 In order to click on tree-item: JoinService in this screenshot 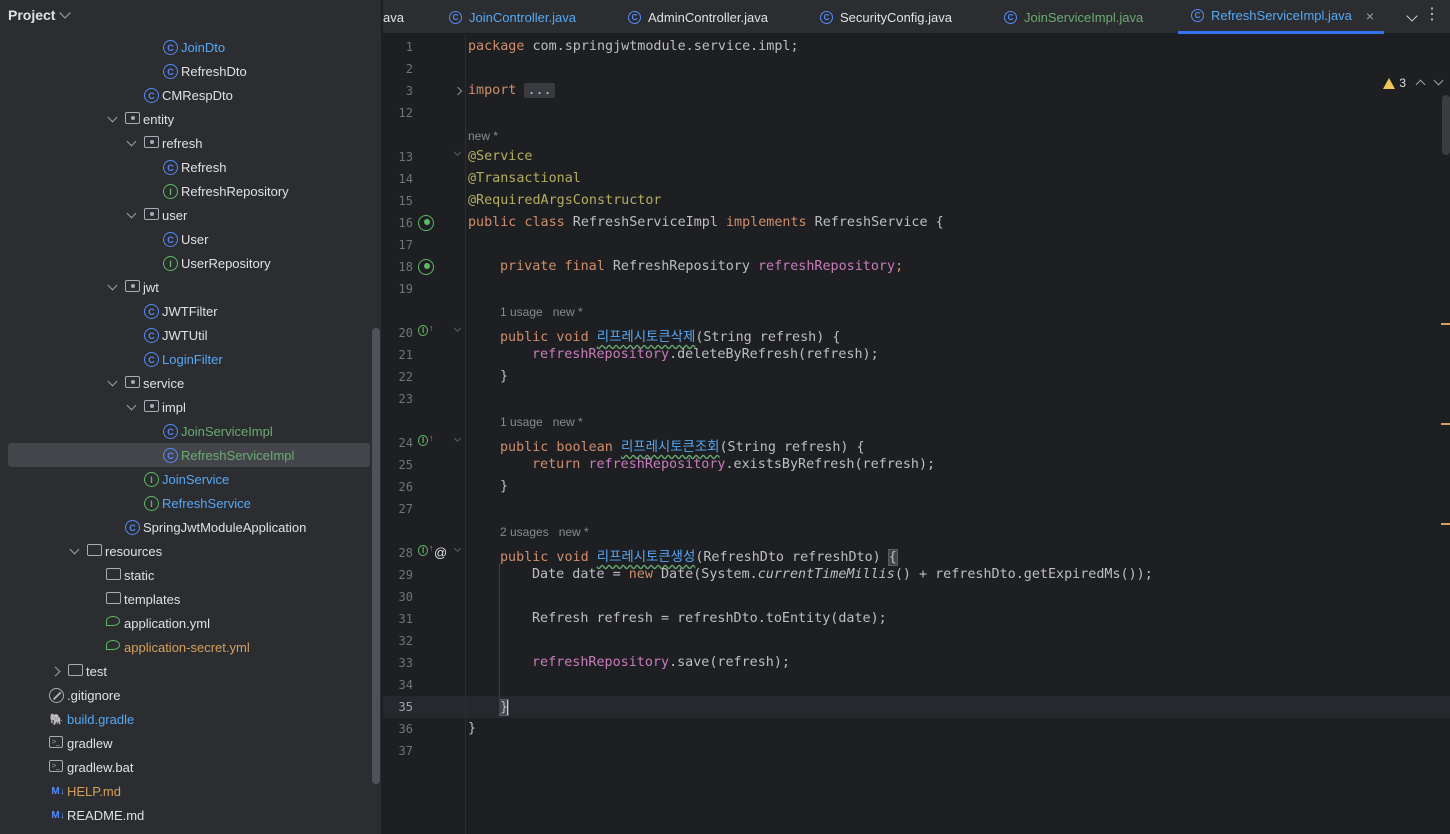, I will do `click(186, 479)`.